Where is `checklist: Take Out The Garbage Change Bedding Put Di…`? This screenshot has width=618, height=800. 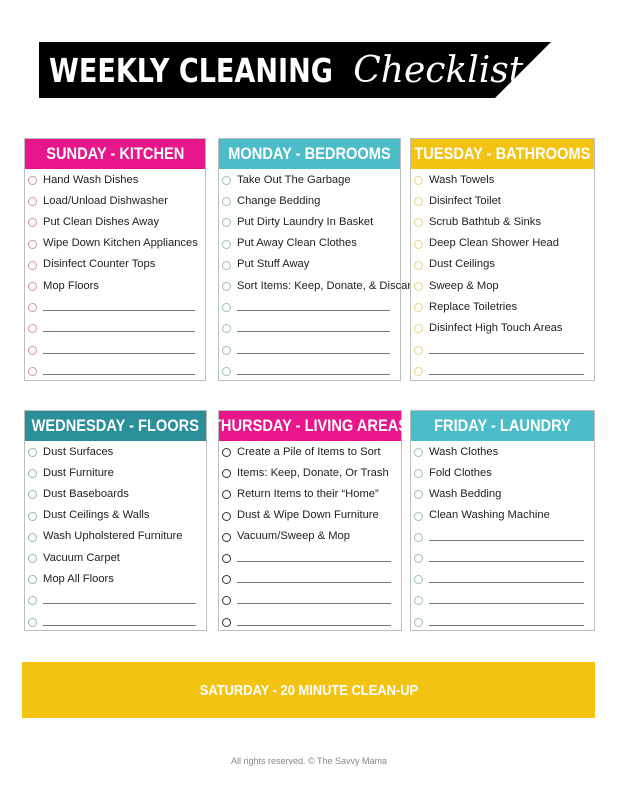
checklist: Take Out The Garbage Change Bedding Put Di… is located at coordinates (318, 275).